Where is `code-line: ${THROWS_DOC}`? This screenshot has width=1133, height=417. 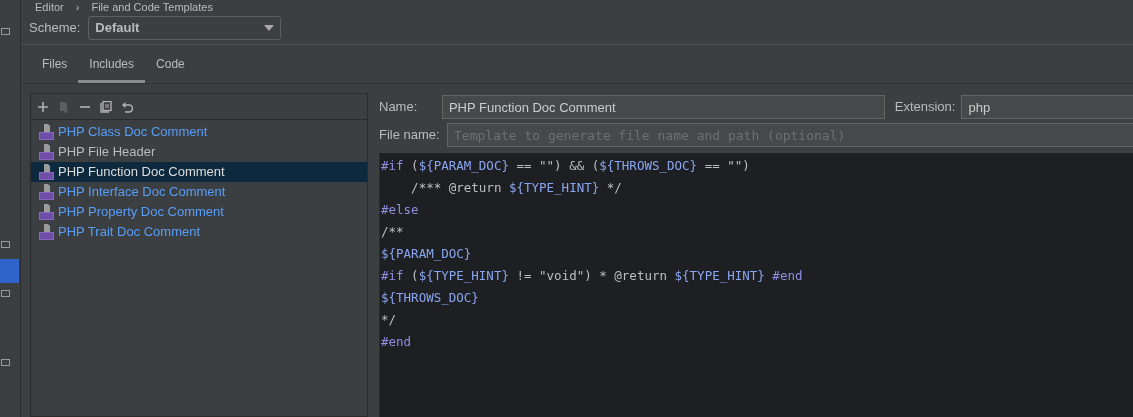
code-line: ${THROWS_DOC} is located at coordinates (430, 298).